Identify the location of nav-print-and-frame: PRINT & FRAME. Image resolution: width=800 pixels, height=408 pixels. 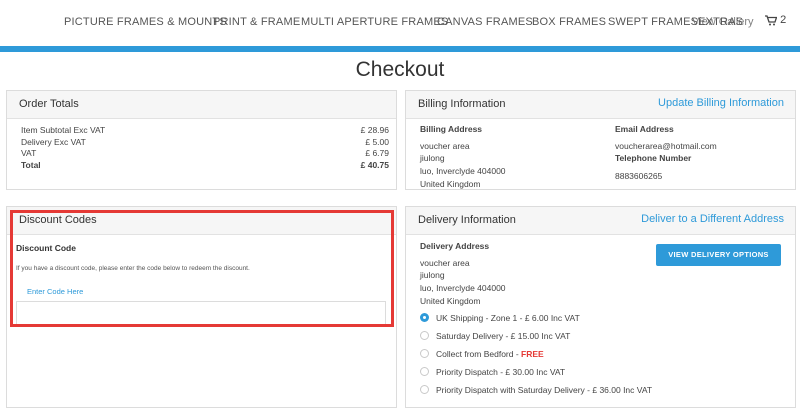
(256, 22).